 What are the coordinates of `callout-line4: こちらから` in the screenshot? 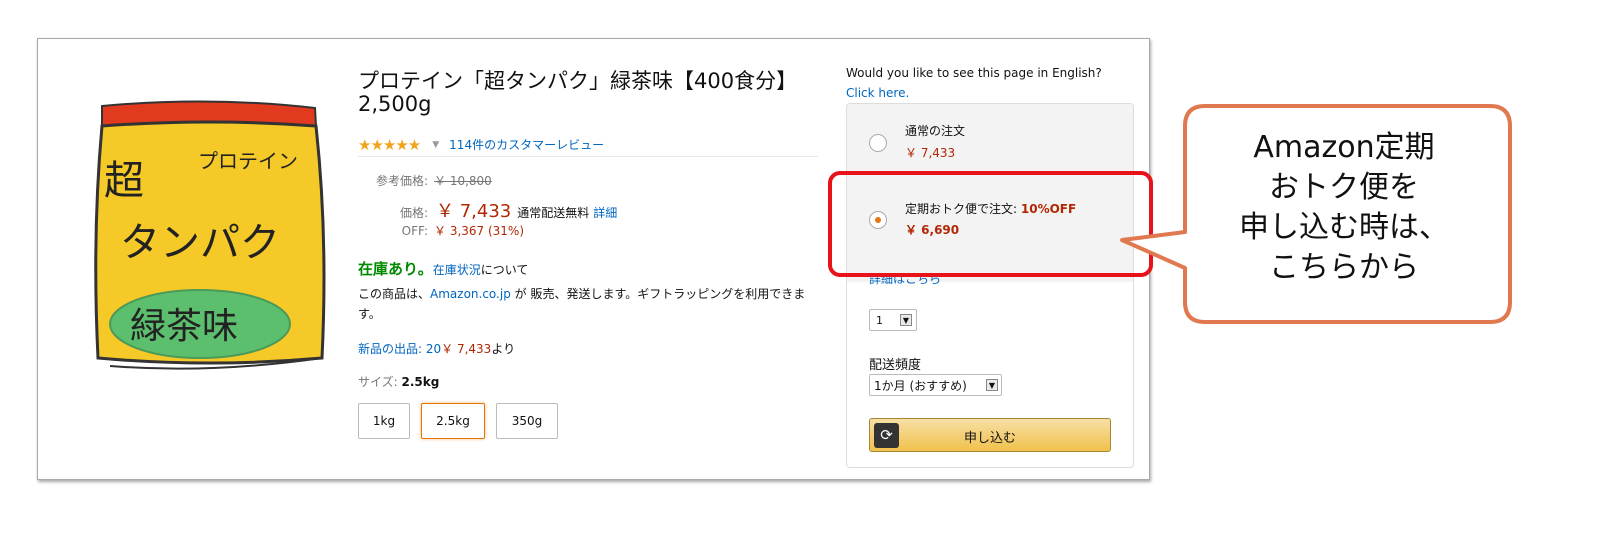 It's located at (1344, 267).